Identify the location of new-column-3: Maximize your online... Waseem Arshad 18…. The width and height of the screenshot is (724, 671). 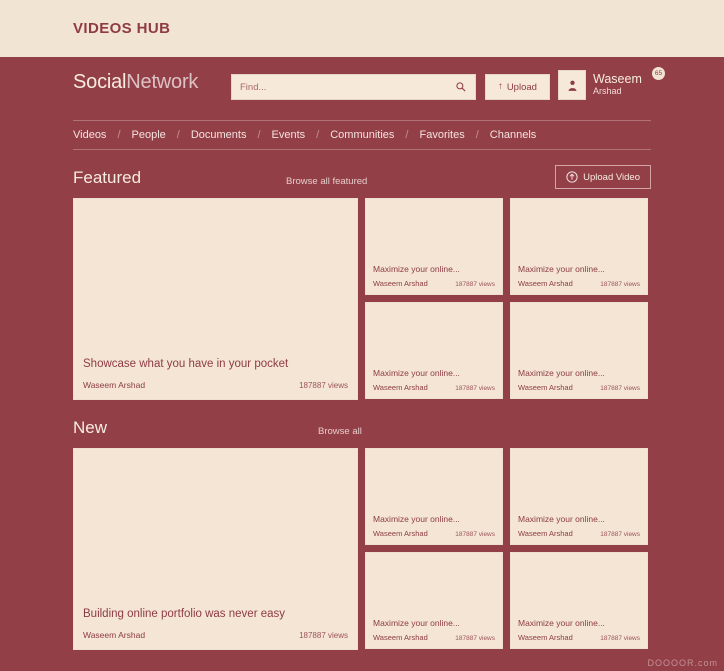
(579, 549).